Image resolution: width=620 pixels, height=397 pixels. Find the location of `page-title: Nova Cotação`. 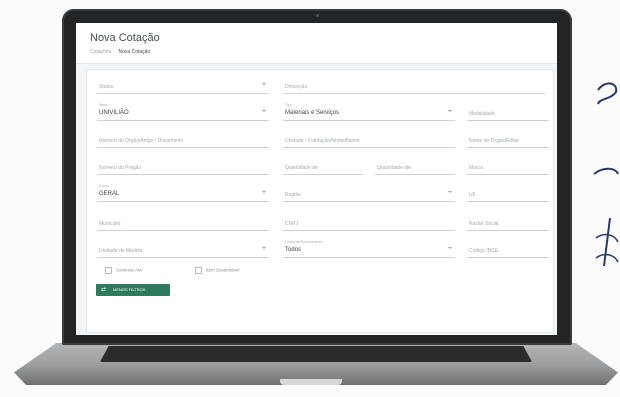

page-title: Nova Cotação is located at coordinates (125, 38).